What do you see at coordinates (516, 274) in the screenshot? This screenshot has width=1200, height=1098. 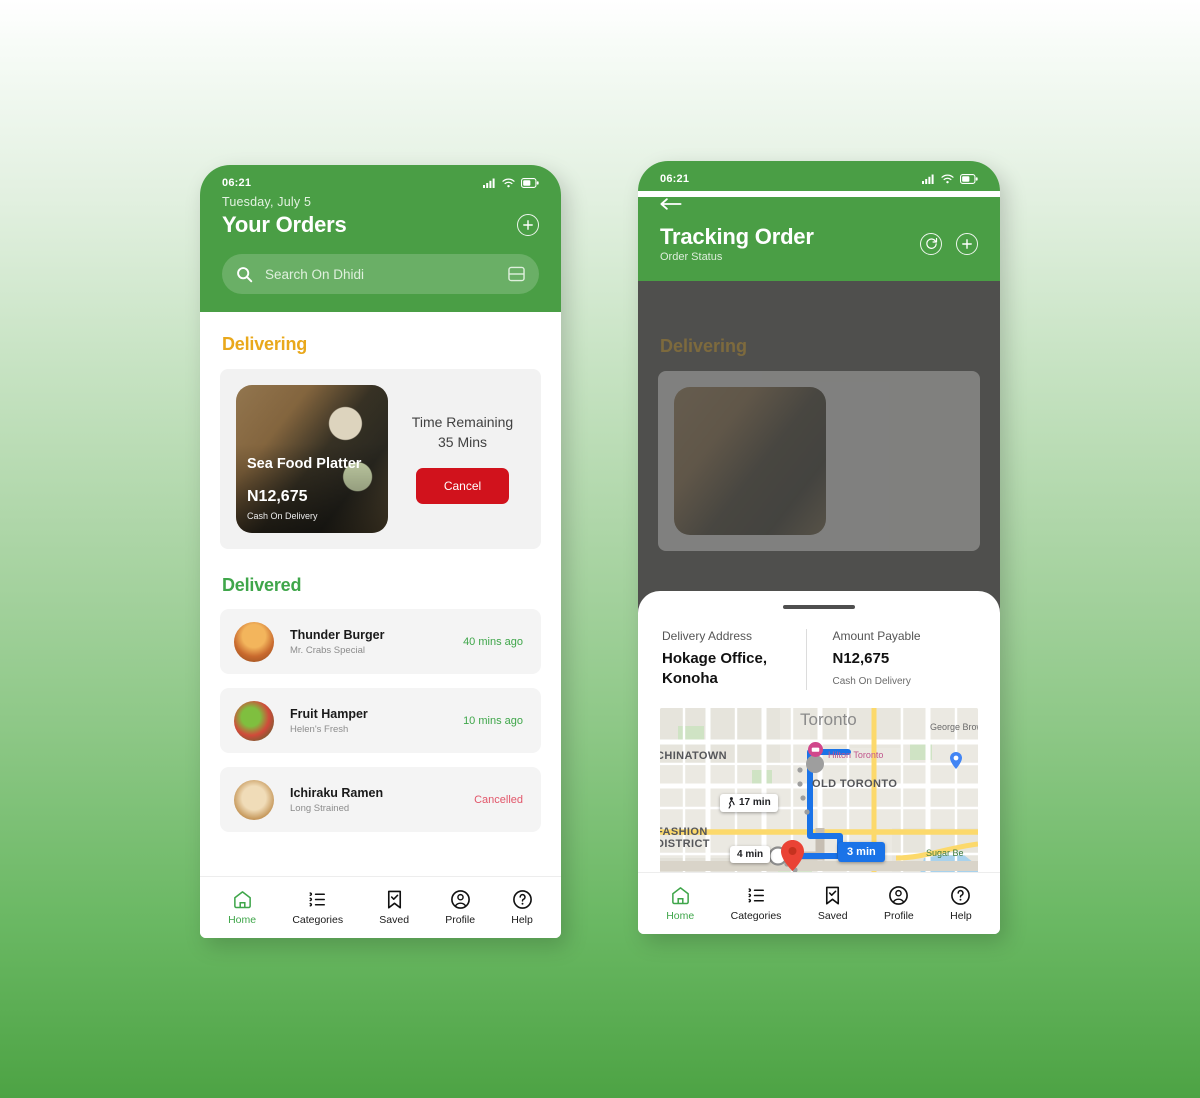 I see `filter-icon` at bounding box center [516, 274].